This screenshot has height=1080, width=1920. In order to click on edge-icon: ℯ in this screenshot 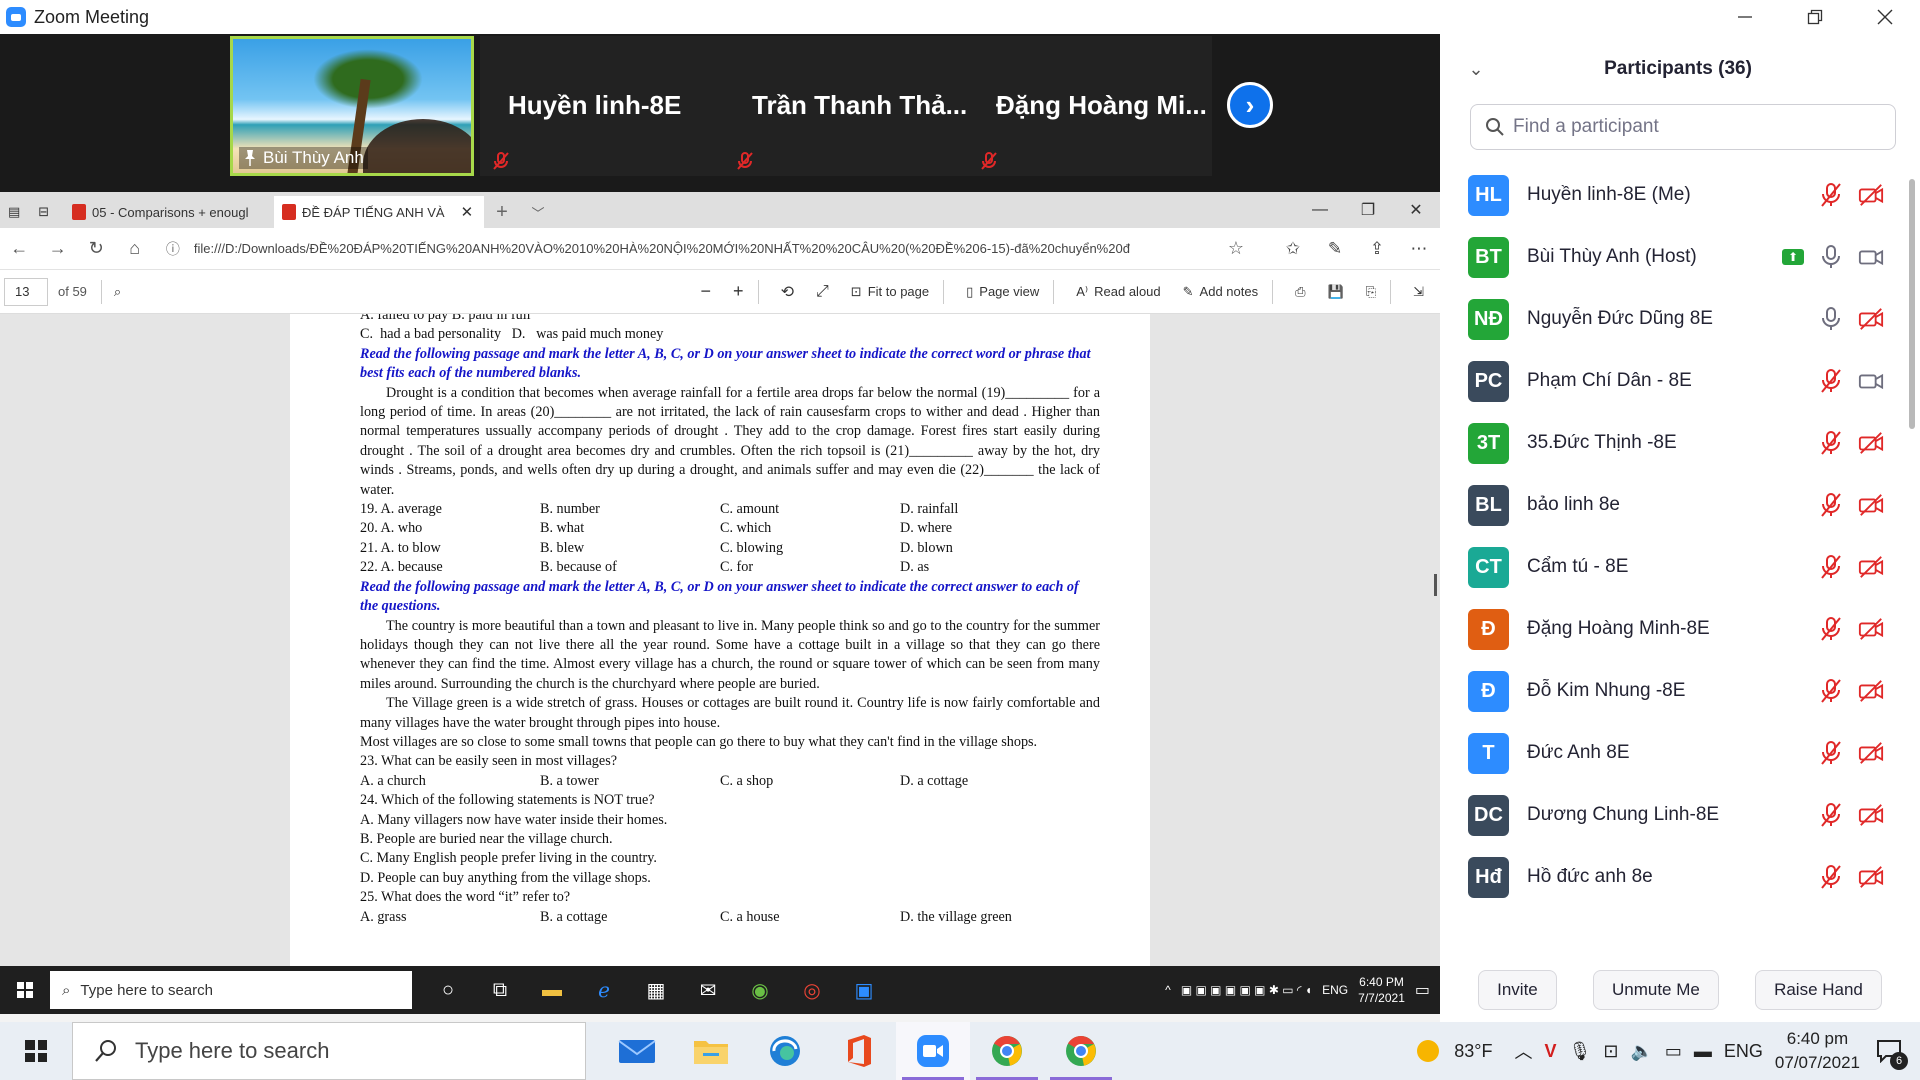, I will do `click(604, 990)`.